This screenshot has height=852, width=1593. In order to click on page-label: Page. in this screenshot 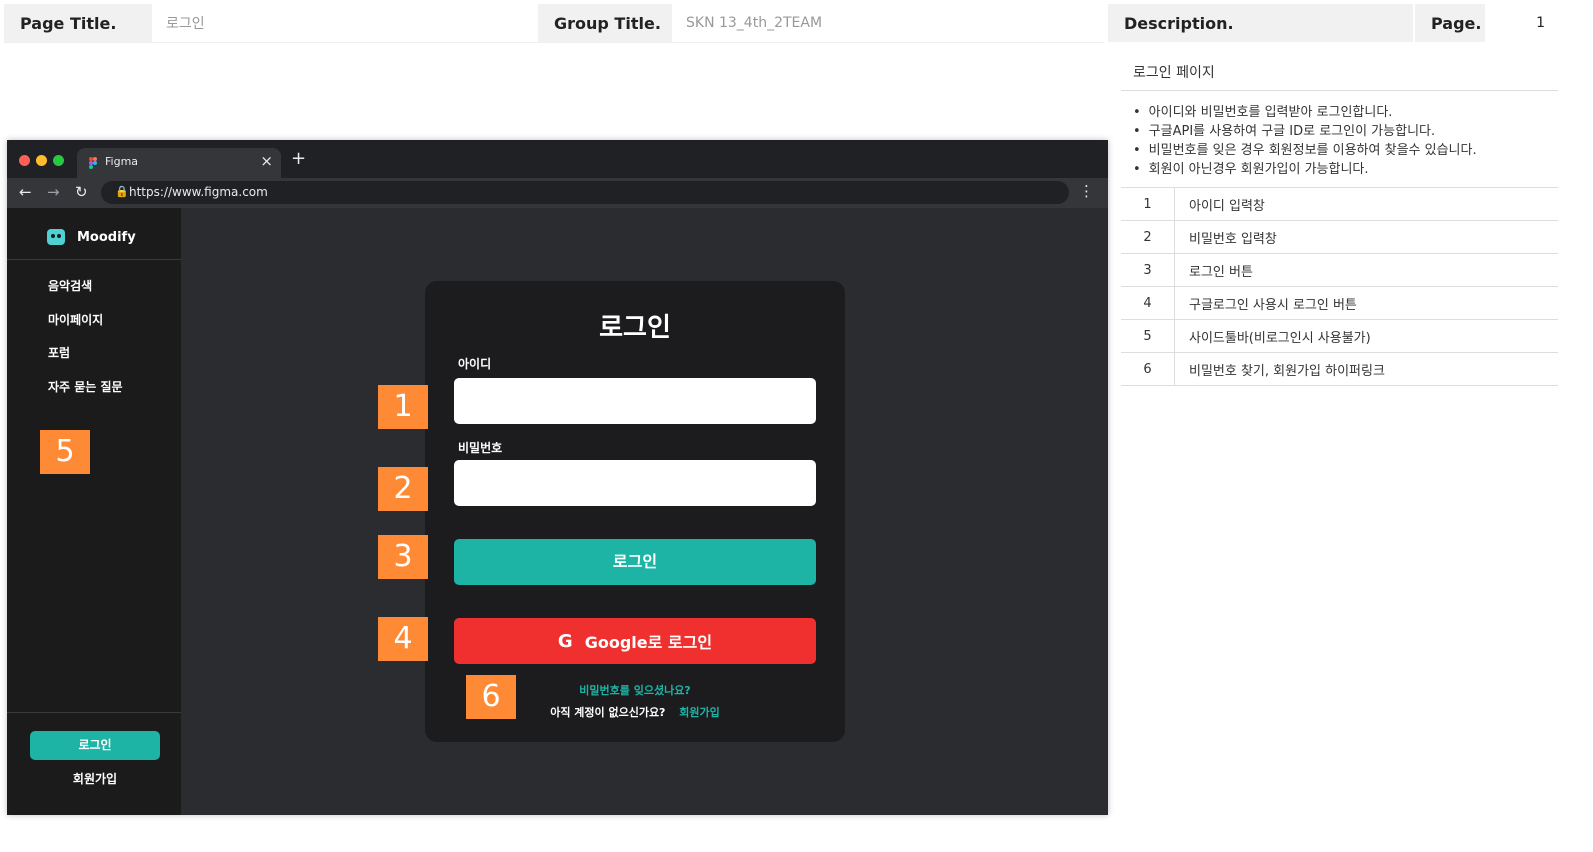, I will do `click(1450, 23)`.